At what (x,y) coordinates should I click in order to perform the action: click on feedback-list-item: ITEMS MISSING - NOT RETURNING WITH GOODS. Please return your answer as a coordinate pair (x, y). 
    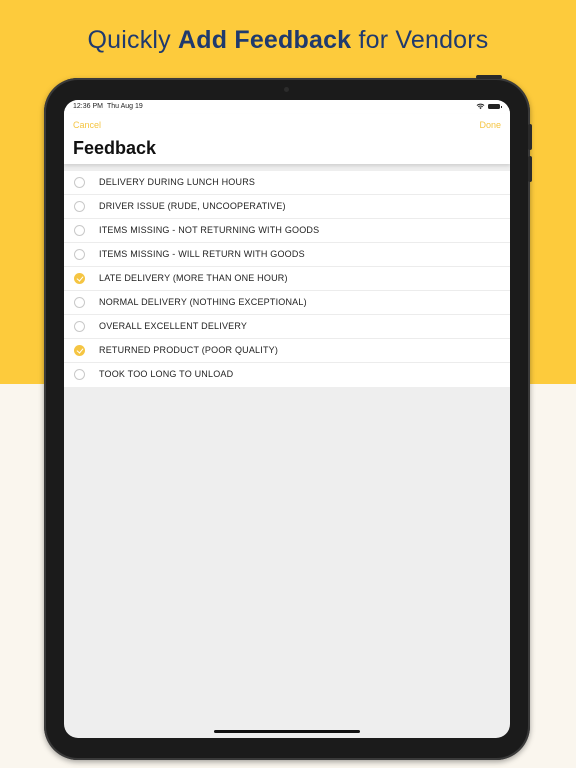
    Looking at the image, I should click on (287, 231).